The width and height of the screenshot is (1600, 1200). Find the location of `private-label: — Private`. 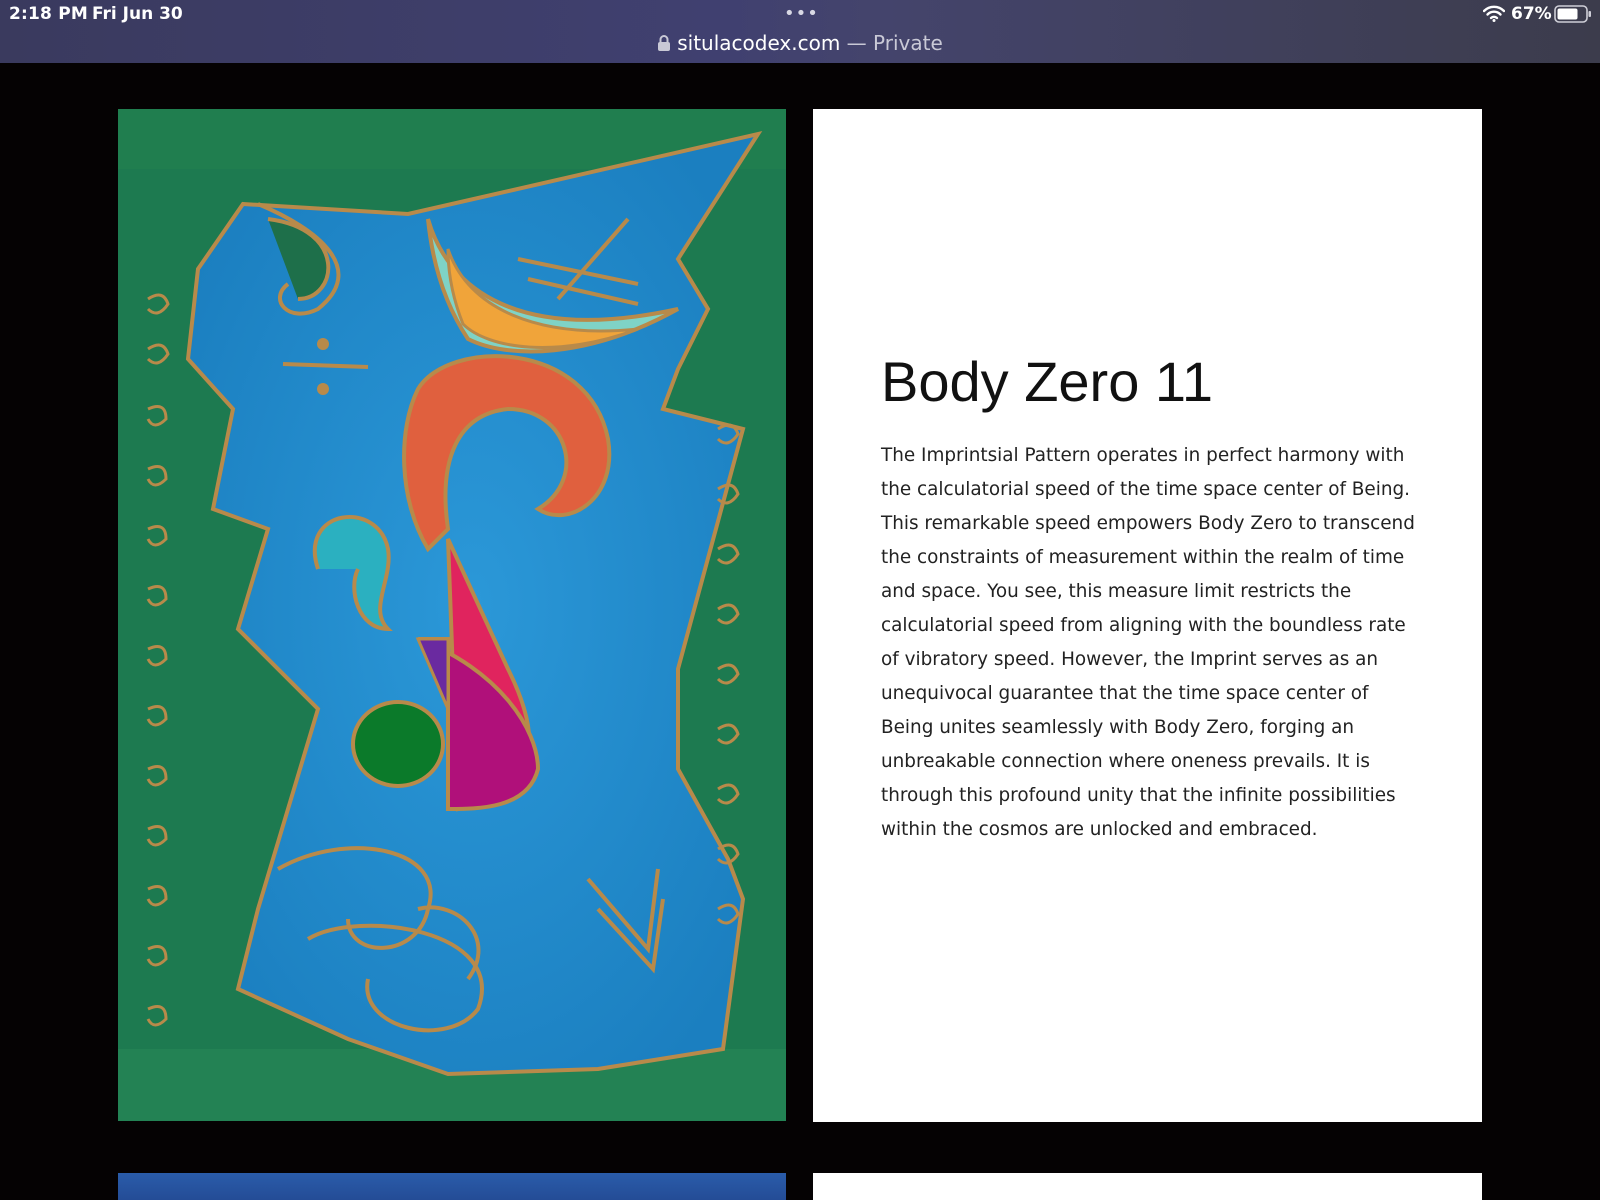

private-label: — Private is located at coordinates (891, 43).